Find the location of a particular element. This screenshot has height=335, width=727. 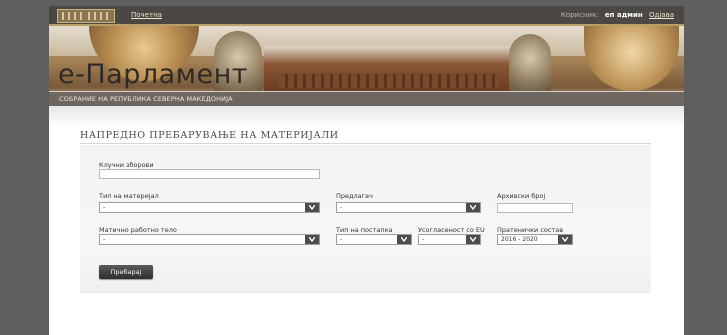

parliament-name: СОБРАНИЕ НА РЕПУБЛИКА СЕВЕРНА МАКЕДОНИЈА is located at coordinates (146, 99).